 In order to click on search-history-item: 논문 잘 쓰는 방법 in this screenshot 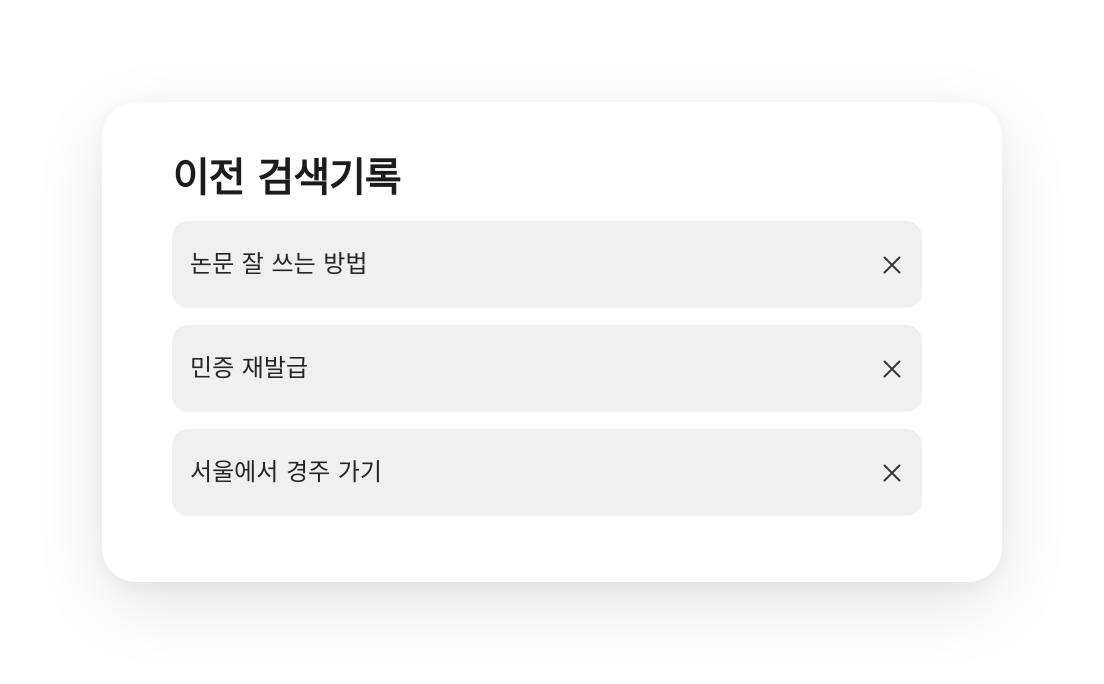, I will do `click(547, 264)`.